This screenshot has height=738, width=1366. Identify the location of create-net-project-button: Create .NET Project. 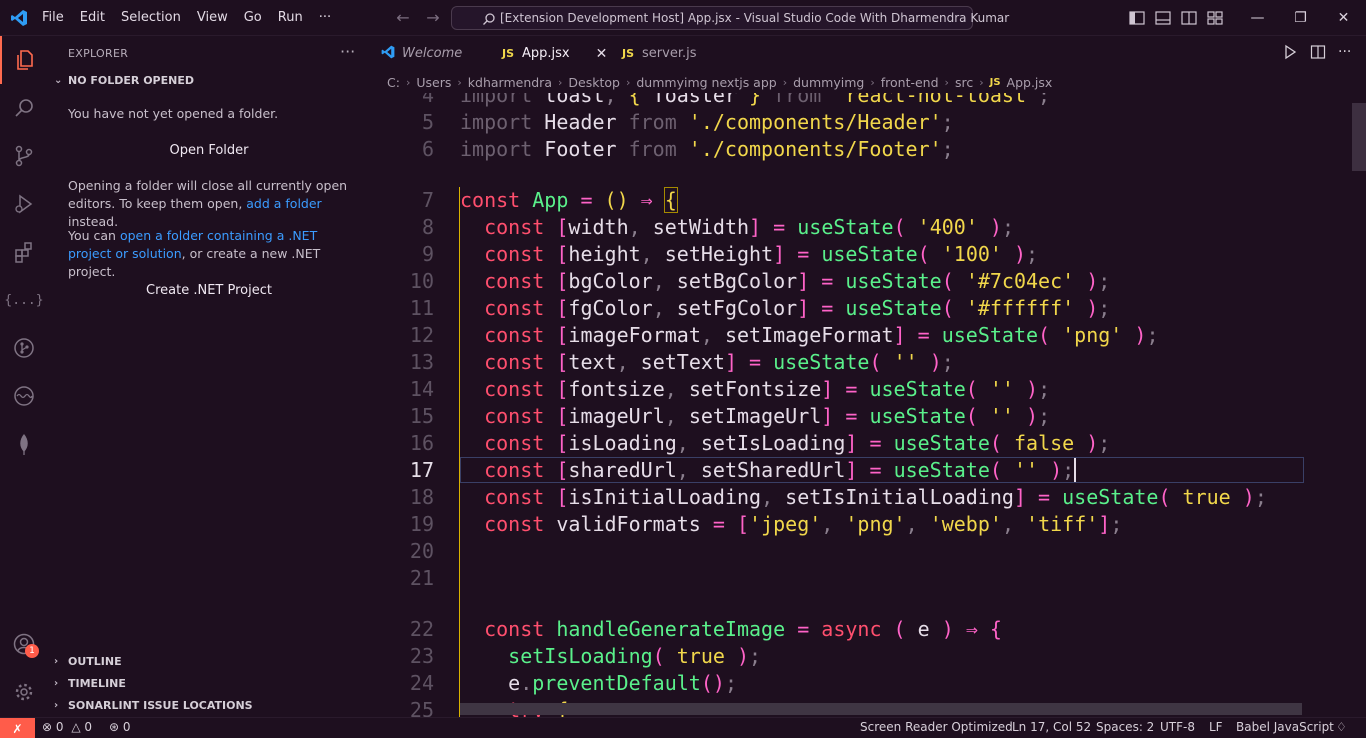
(209, 290).